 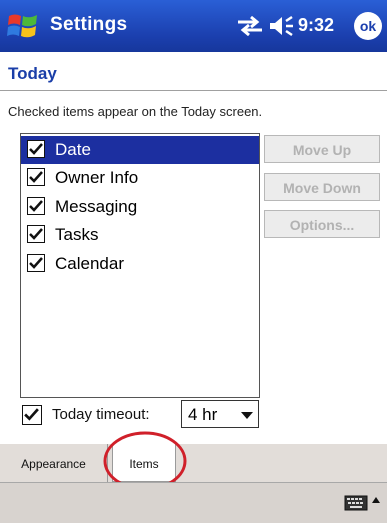 I want to click on tasks-checkbox, so click(x=36, y=234).